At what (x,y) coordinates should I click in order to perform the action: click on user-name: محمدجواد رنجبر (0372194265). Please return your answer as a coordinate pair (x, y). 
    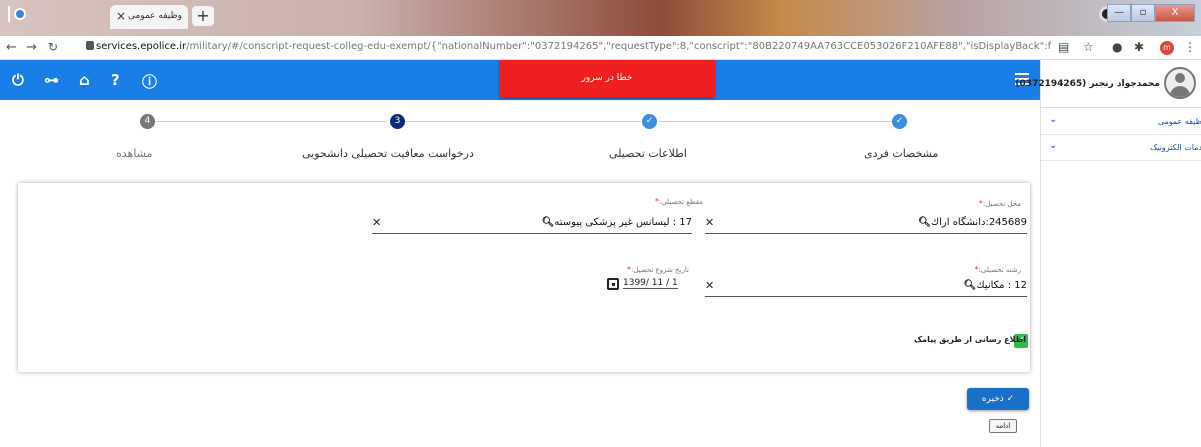
    Looking at the image, I should click on (1087, 84).